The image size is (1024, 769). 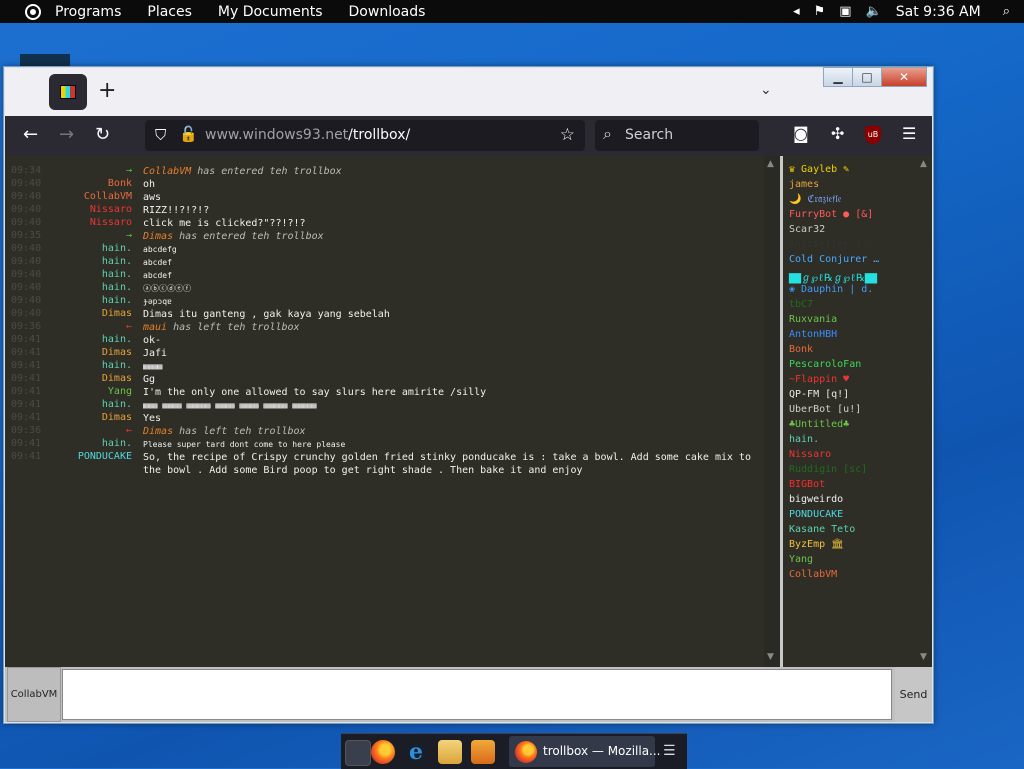 I want to click on user-list-item: Yang, so click(x=801, y=559).